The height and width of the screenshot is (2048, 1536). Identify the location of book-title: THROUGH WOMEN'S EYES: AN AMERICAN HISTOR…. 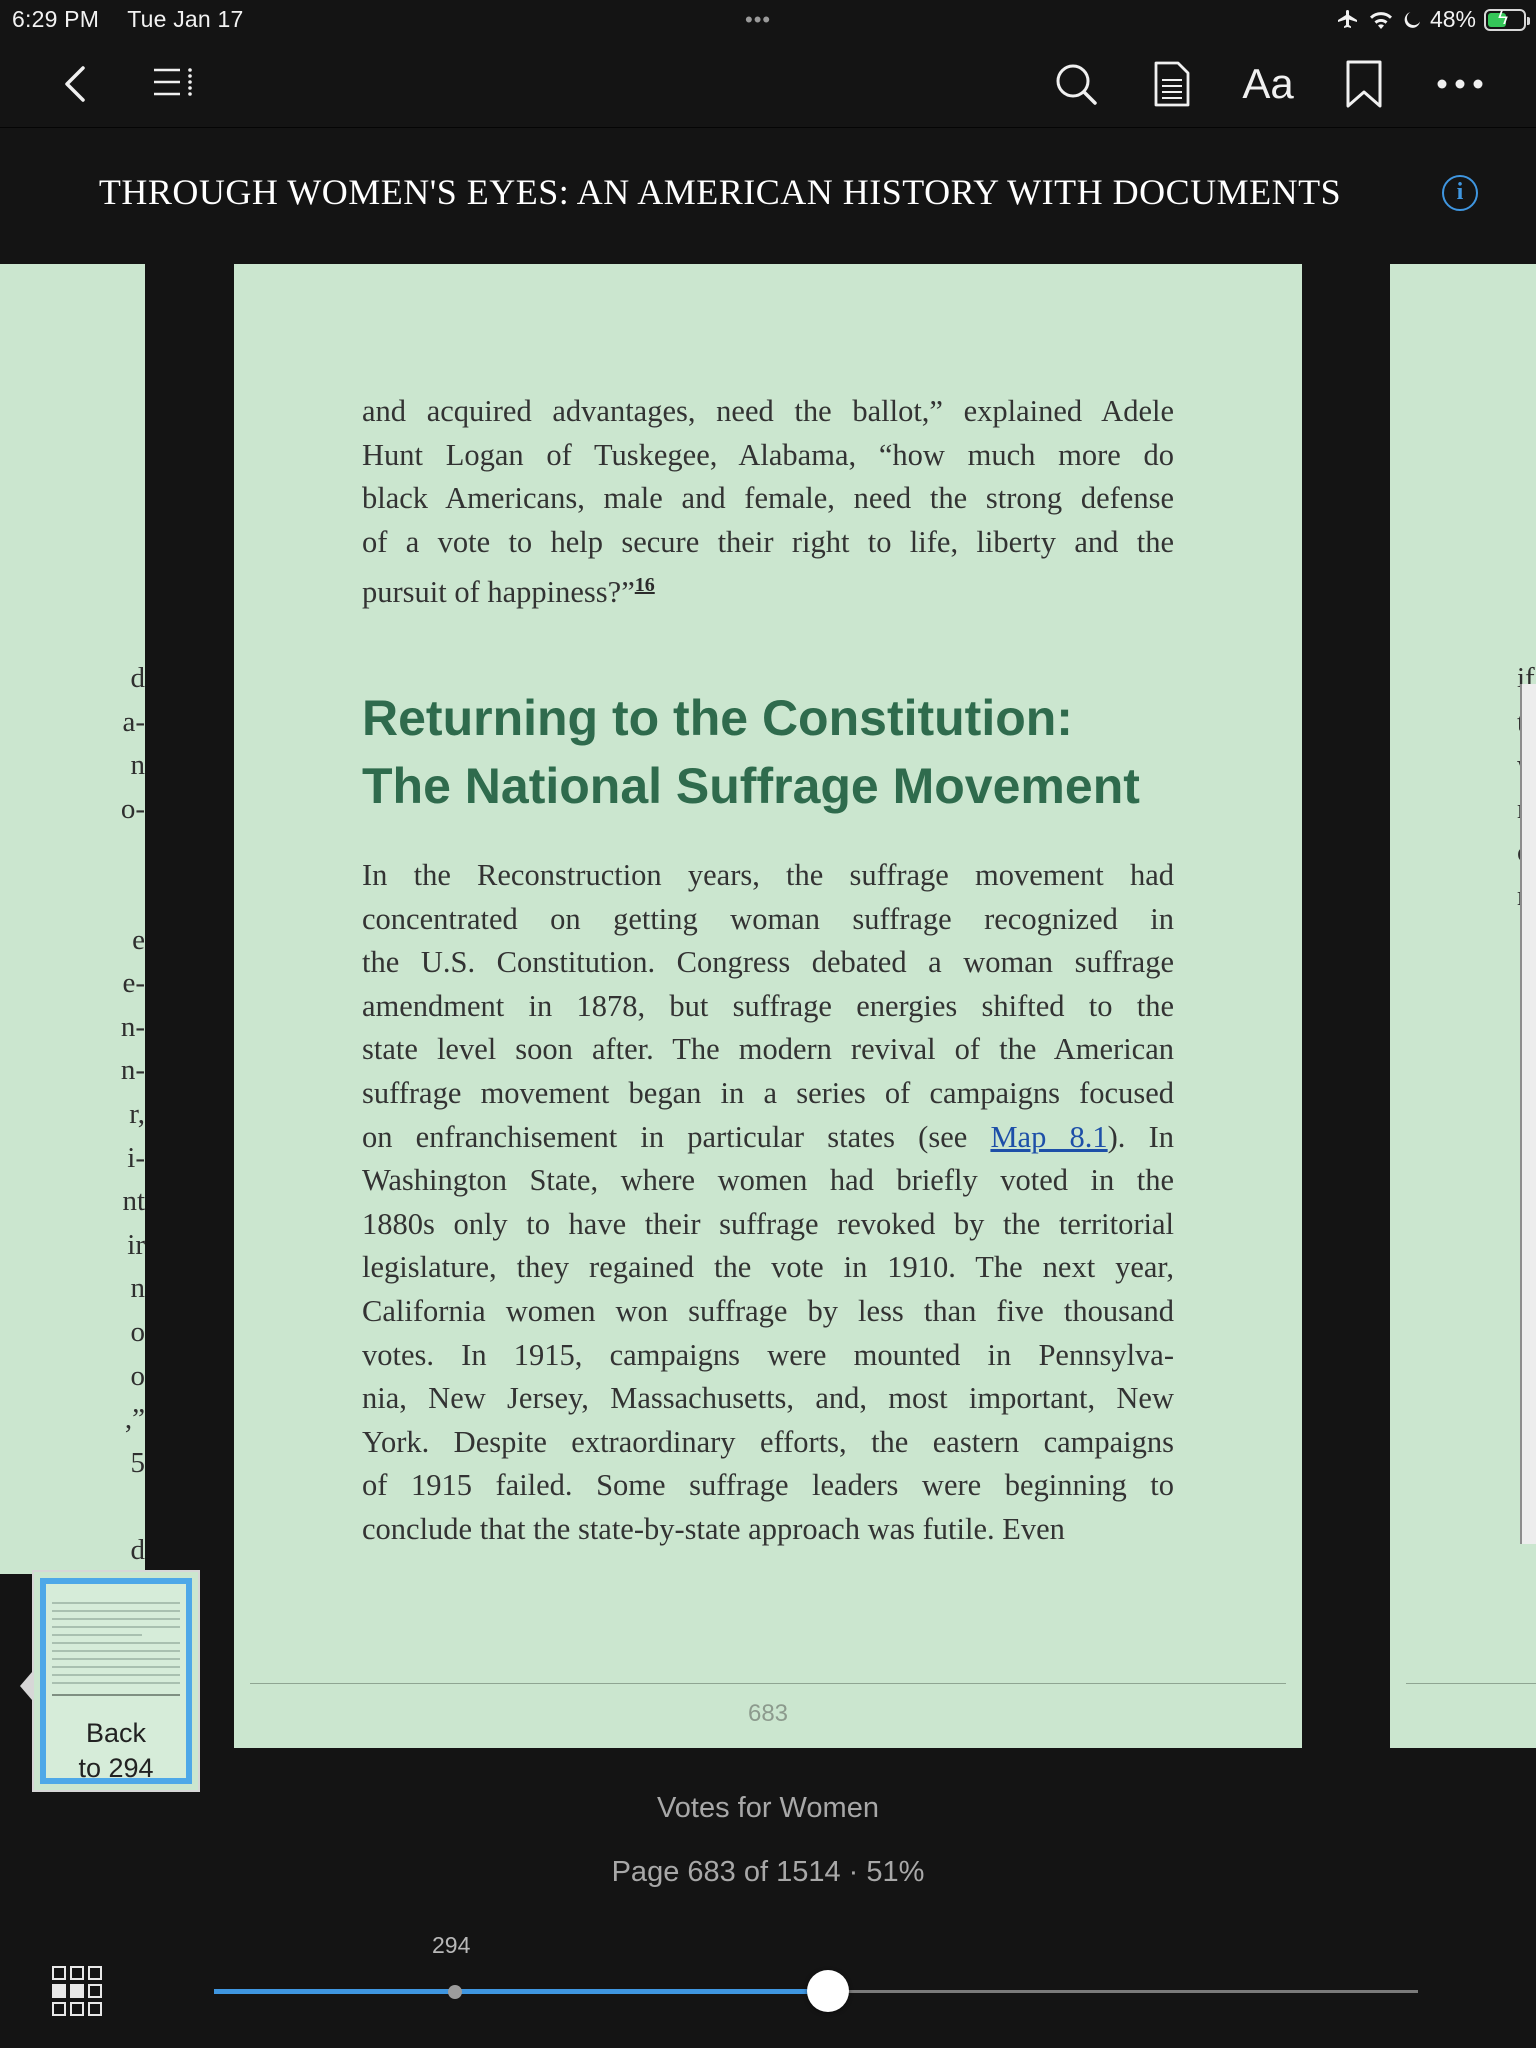
(720, 192).